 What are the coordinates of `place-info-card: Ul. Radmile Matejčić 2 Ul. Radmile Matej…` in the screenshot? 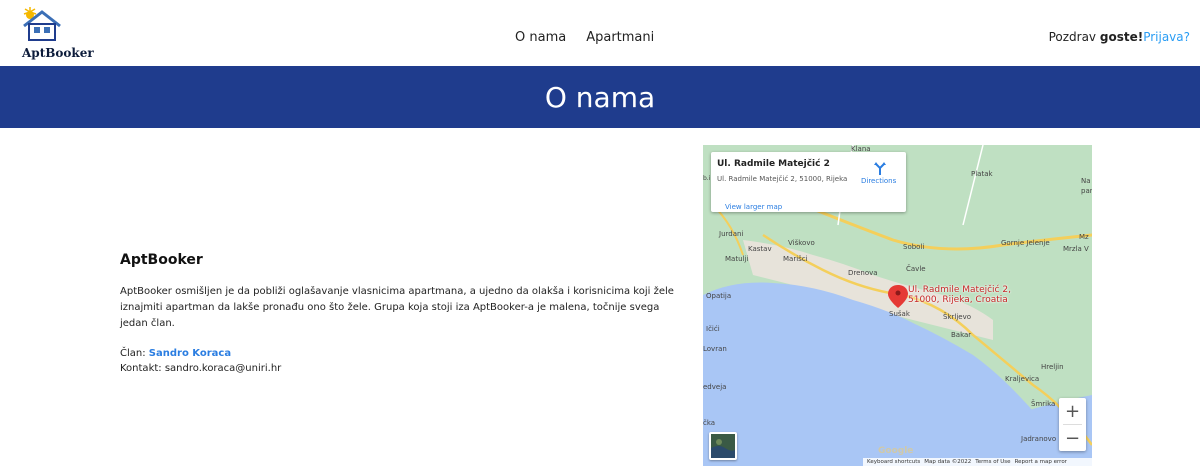 It's located at (808, 182).